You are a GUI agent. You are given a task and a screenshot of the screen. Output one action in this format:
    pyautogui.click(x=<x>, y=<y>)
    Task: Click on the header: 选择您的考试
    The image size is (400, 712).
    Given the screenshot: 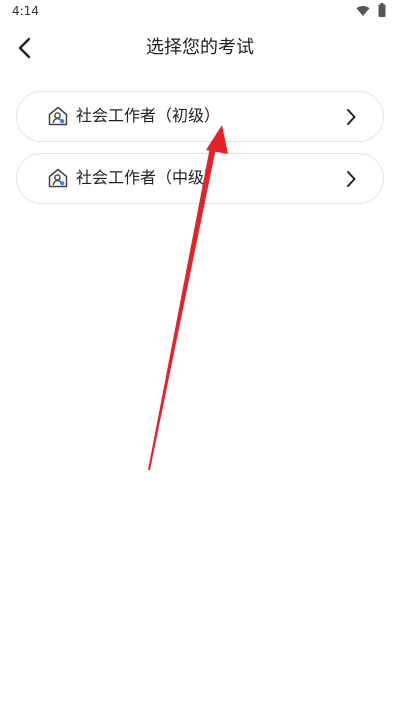 What is the action you would take?
    pyautogui.click(x=200, y=48)
    